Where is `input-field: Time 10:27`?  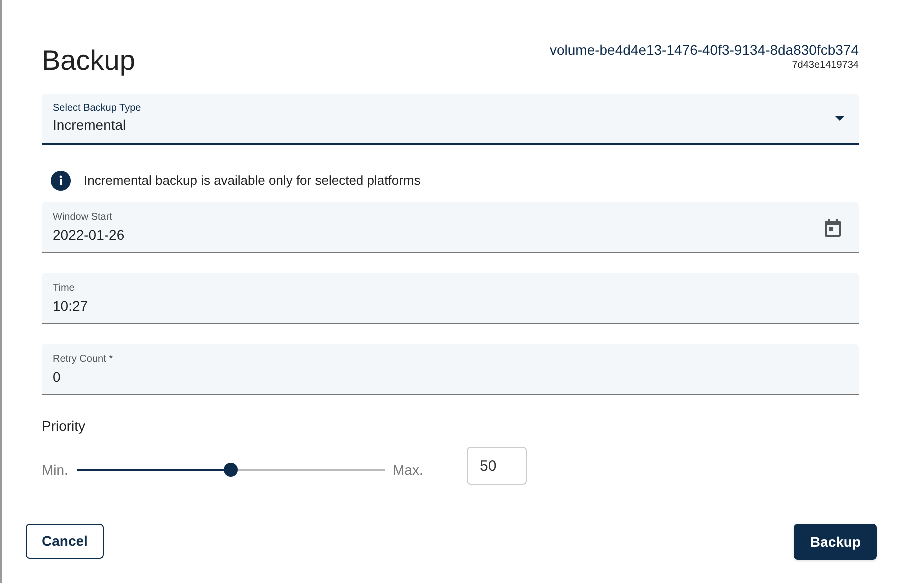 input-field: Time 10:27 is located at coordinates (450, 298).